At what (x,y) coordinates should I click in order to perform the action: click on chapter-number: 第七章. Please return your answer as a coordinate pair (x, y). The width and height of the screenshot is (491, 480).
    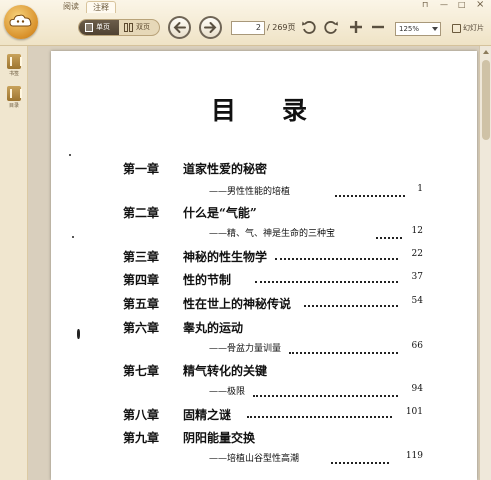
    Looking at the image, I should click on (141, 371).